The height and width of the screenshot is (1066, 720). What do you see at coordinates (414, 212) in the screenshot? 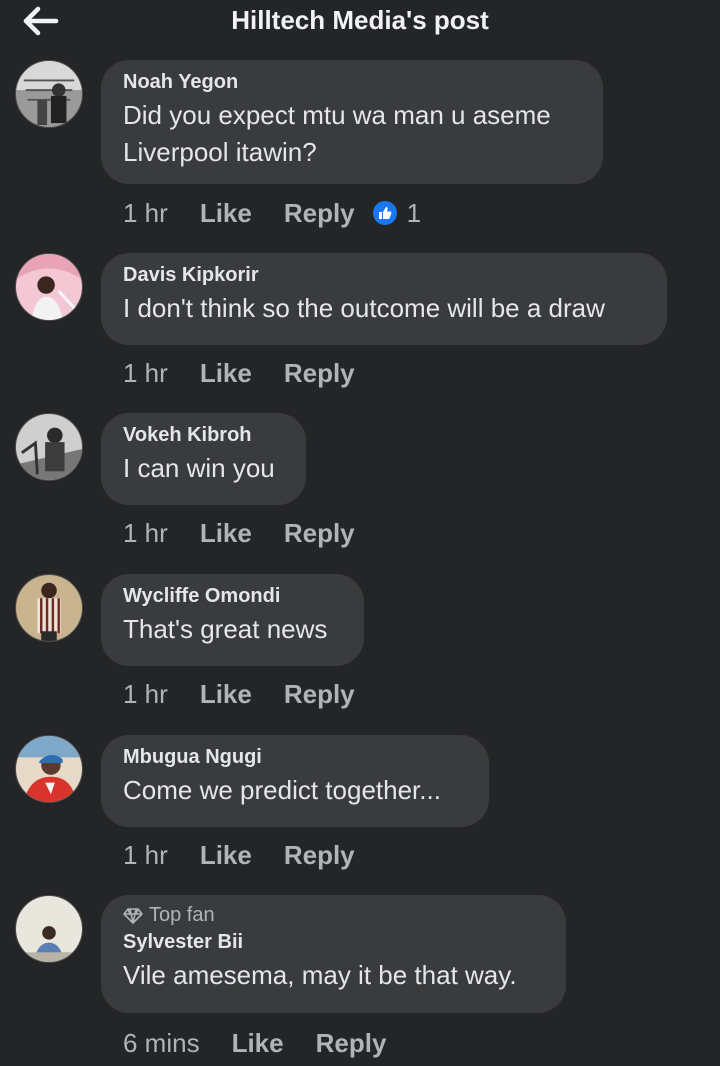
I see `reaction-count: 1` at bounding box center [414, 212].